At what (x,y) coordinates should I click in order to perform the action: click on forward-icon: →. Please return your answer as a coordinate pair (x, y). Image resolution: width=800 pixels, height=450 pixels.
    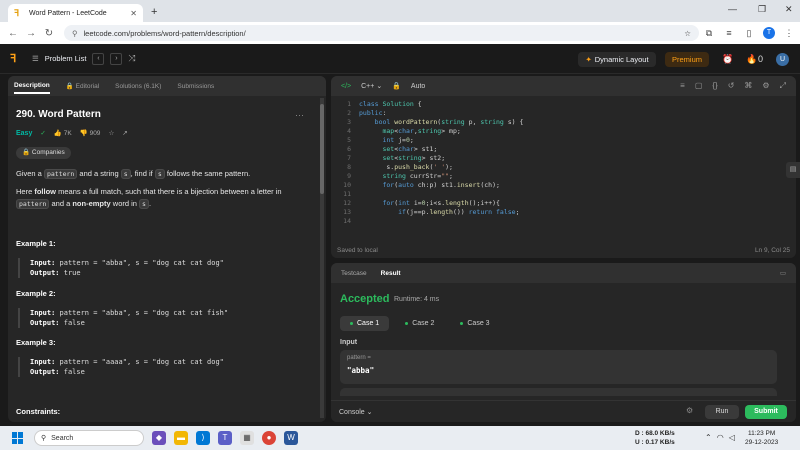
    Looking at the image, I should click on (31, 33).